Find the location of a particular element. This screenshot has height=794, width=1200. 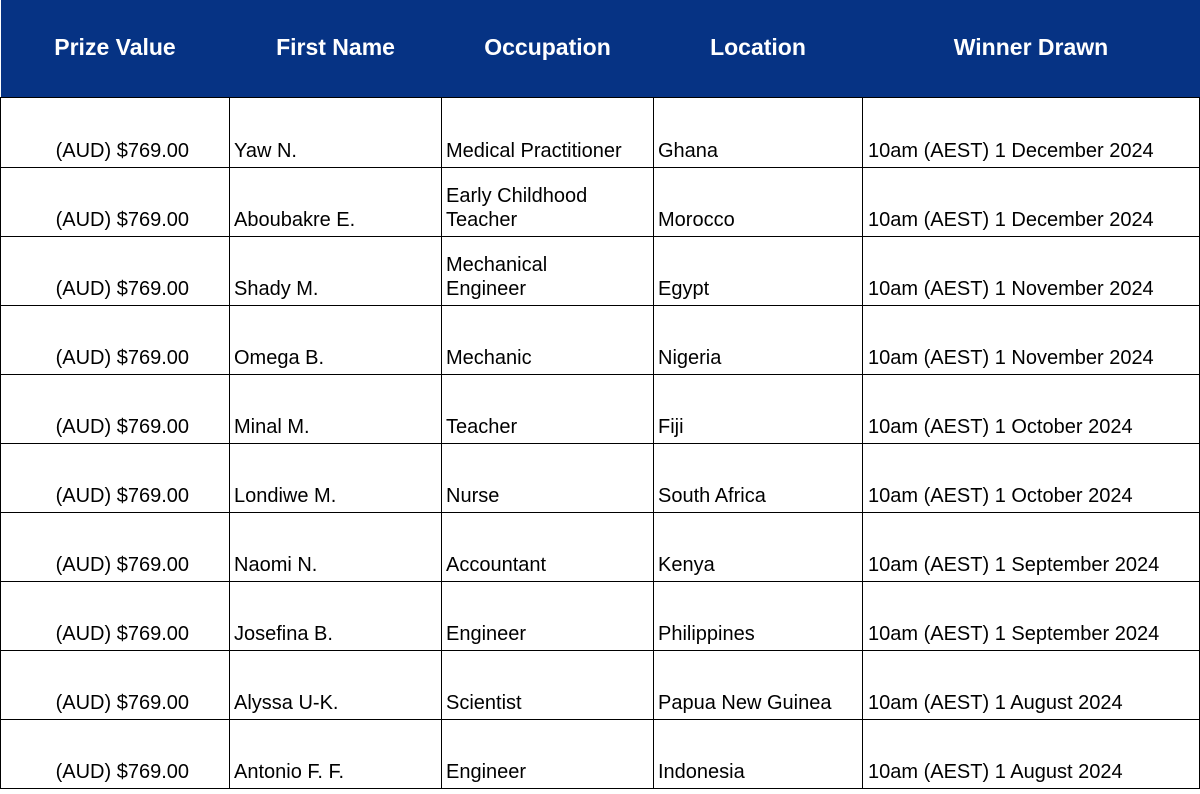

location-cell: Egypt is located at coordinates (758, 270).